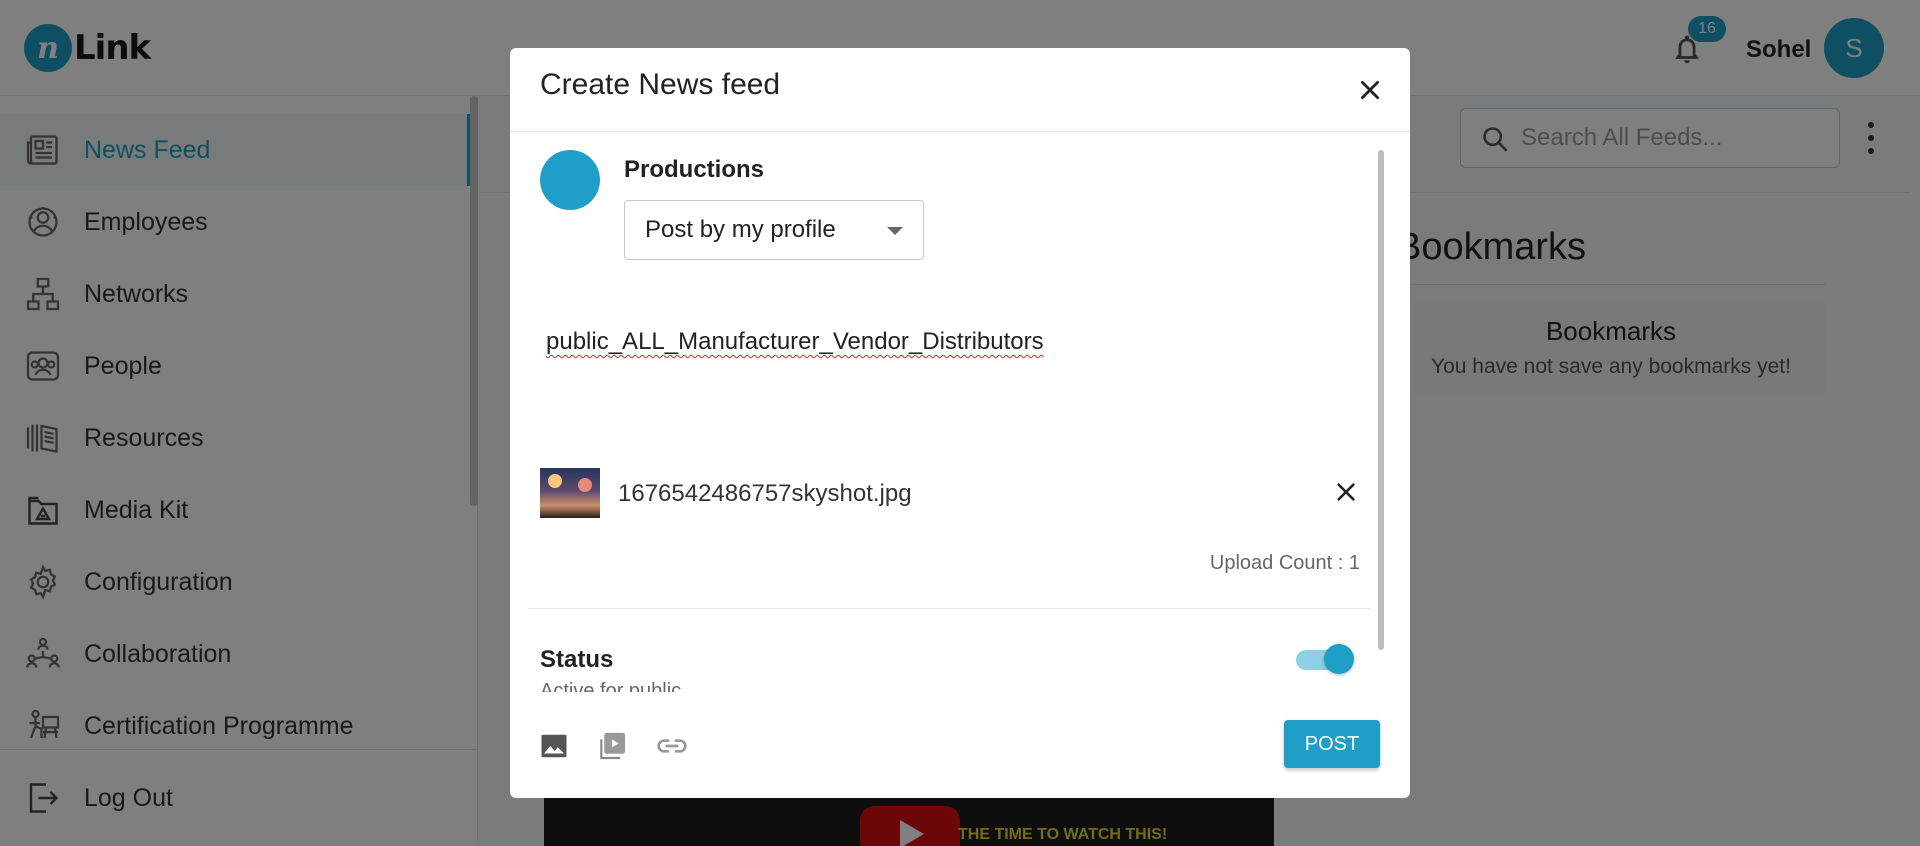  What do you see at coordinates (1284, 563) in the screenshot?
I see `upload-count: Upload Count : 1` at bounding box center [1284, 563].